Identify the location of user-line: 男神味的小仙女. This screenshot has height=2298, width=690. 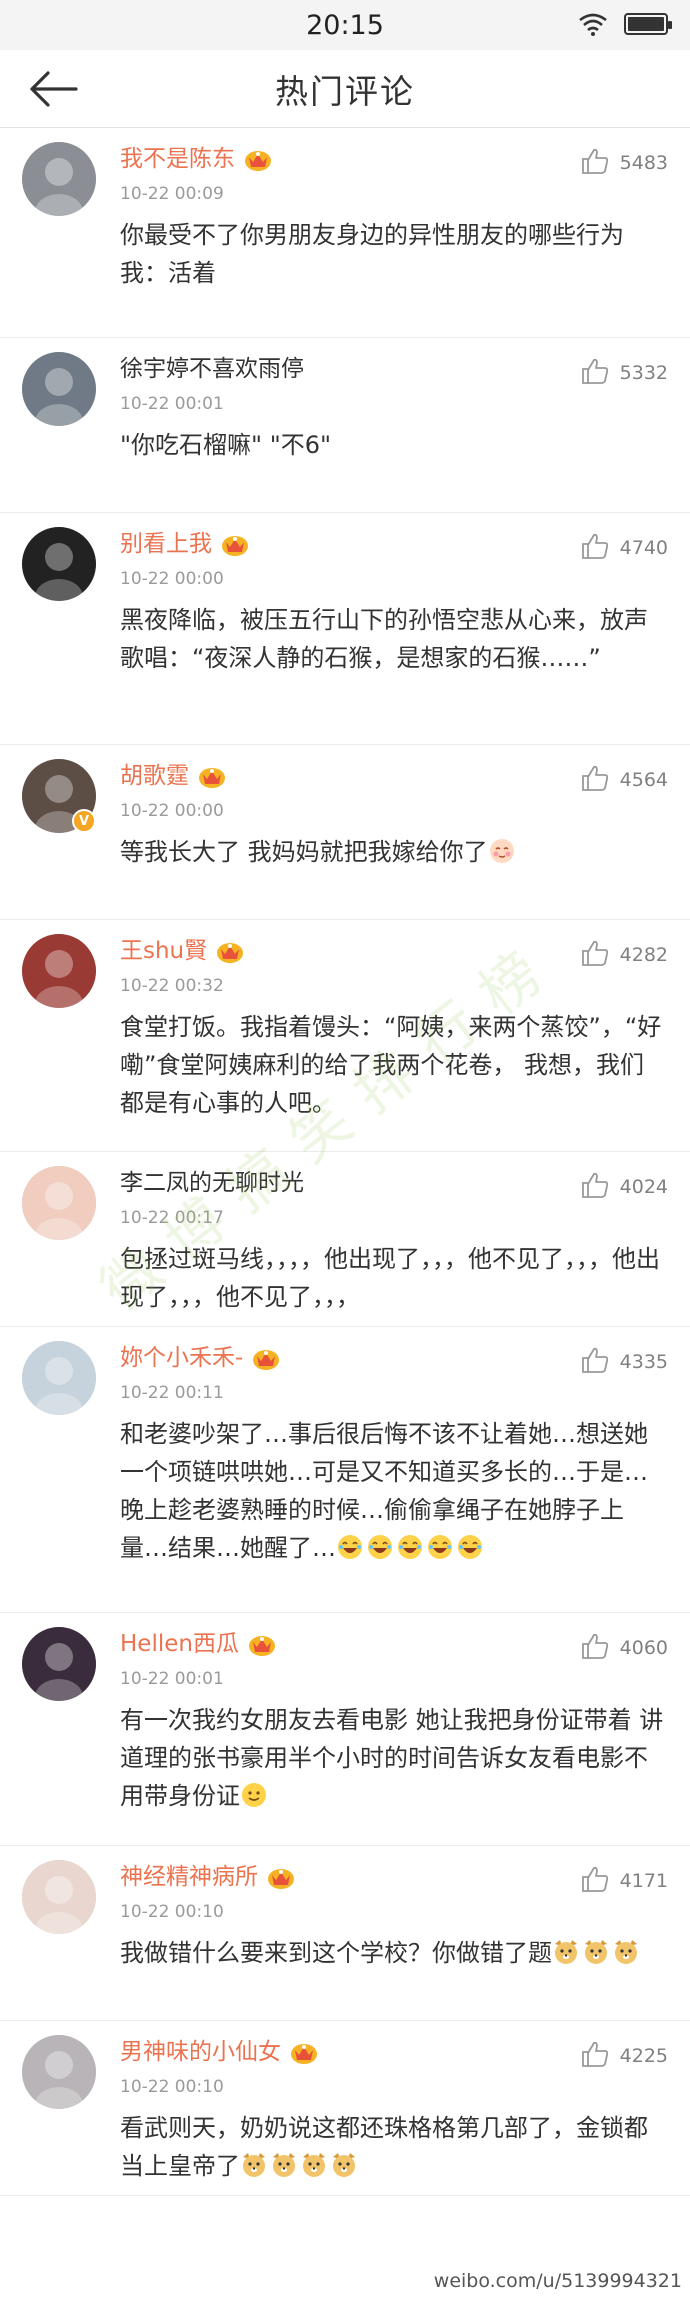
(219, 2052).